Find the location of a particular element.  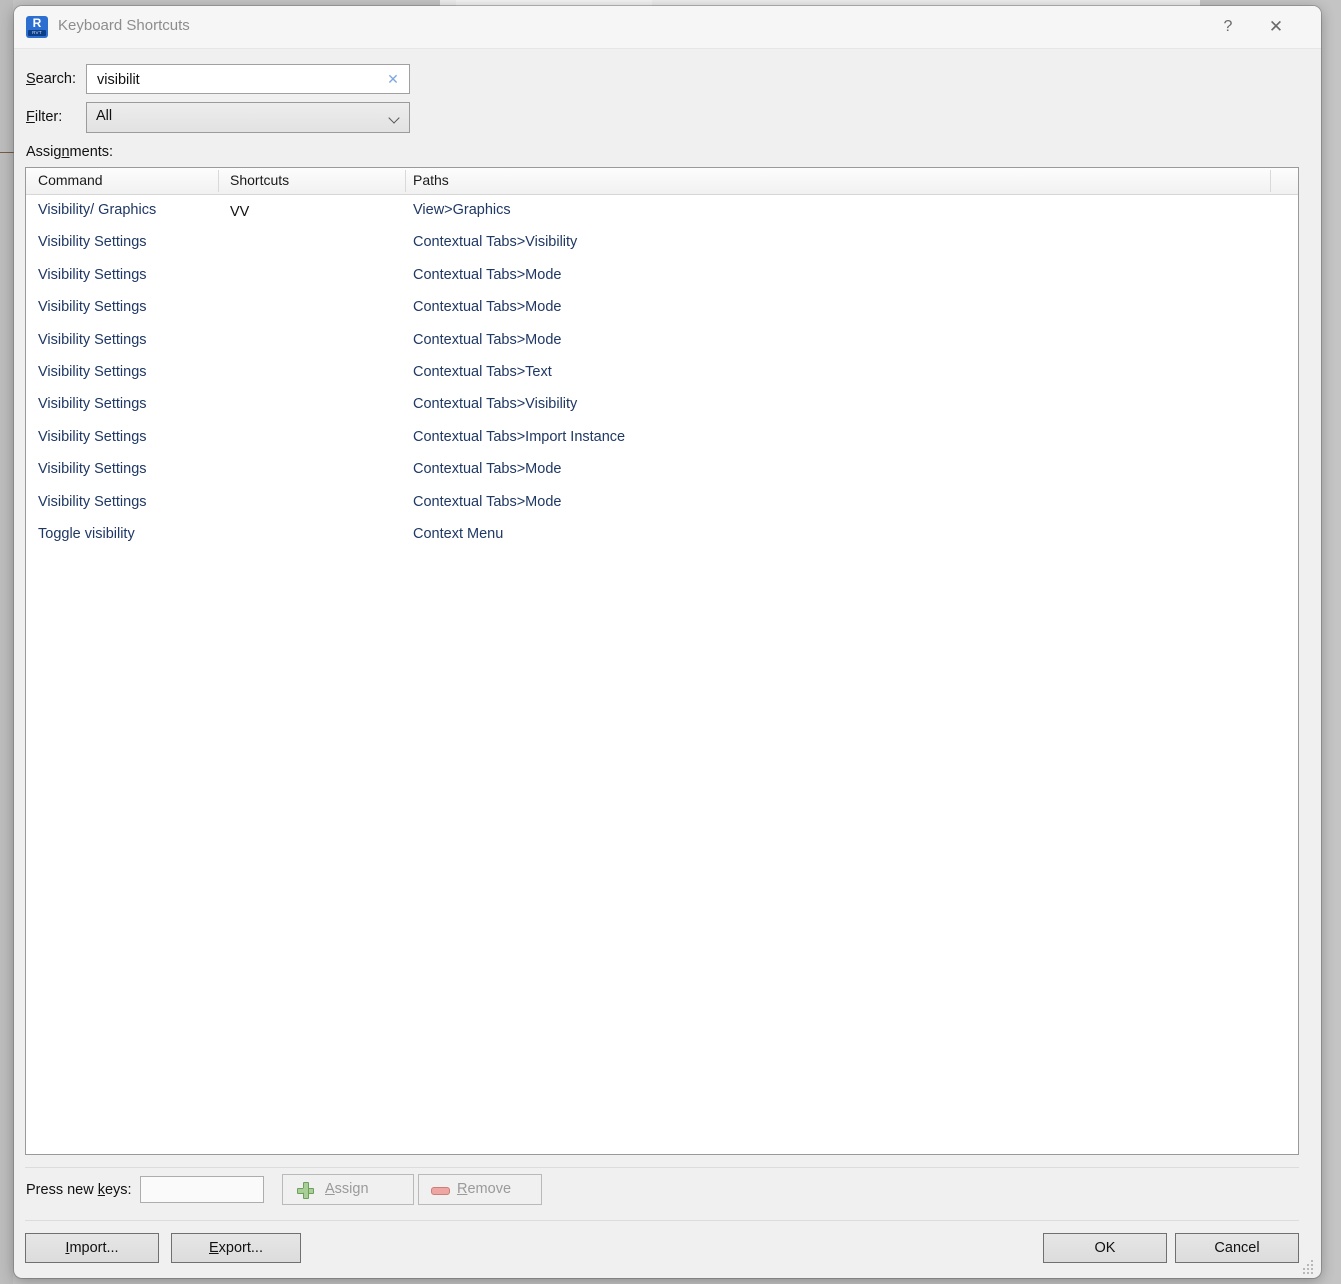

cell-path: Context Menu is located at coordinates (458, 533).